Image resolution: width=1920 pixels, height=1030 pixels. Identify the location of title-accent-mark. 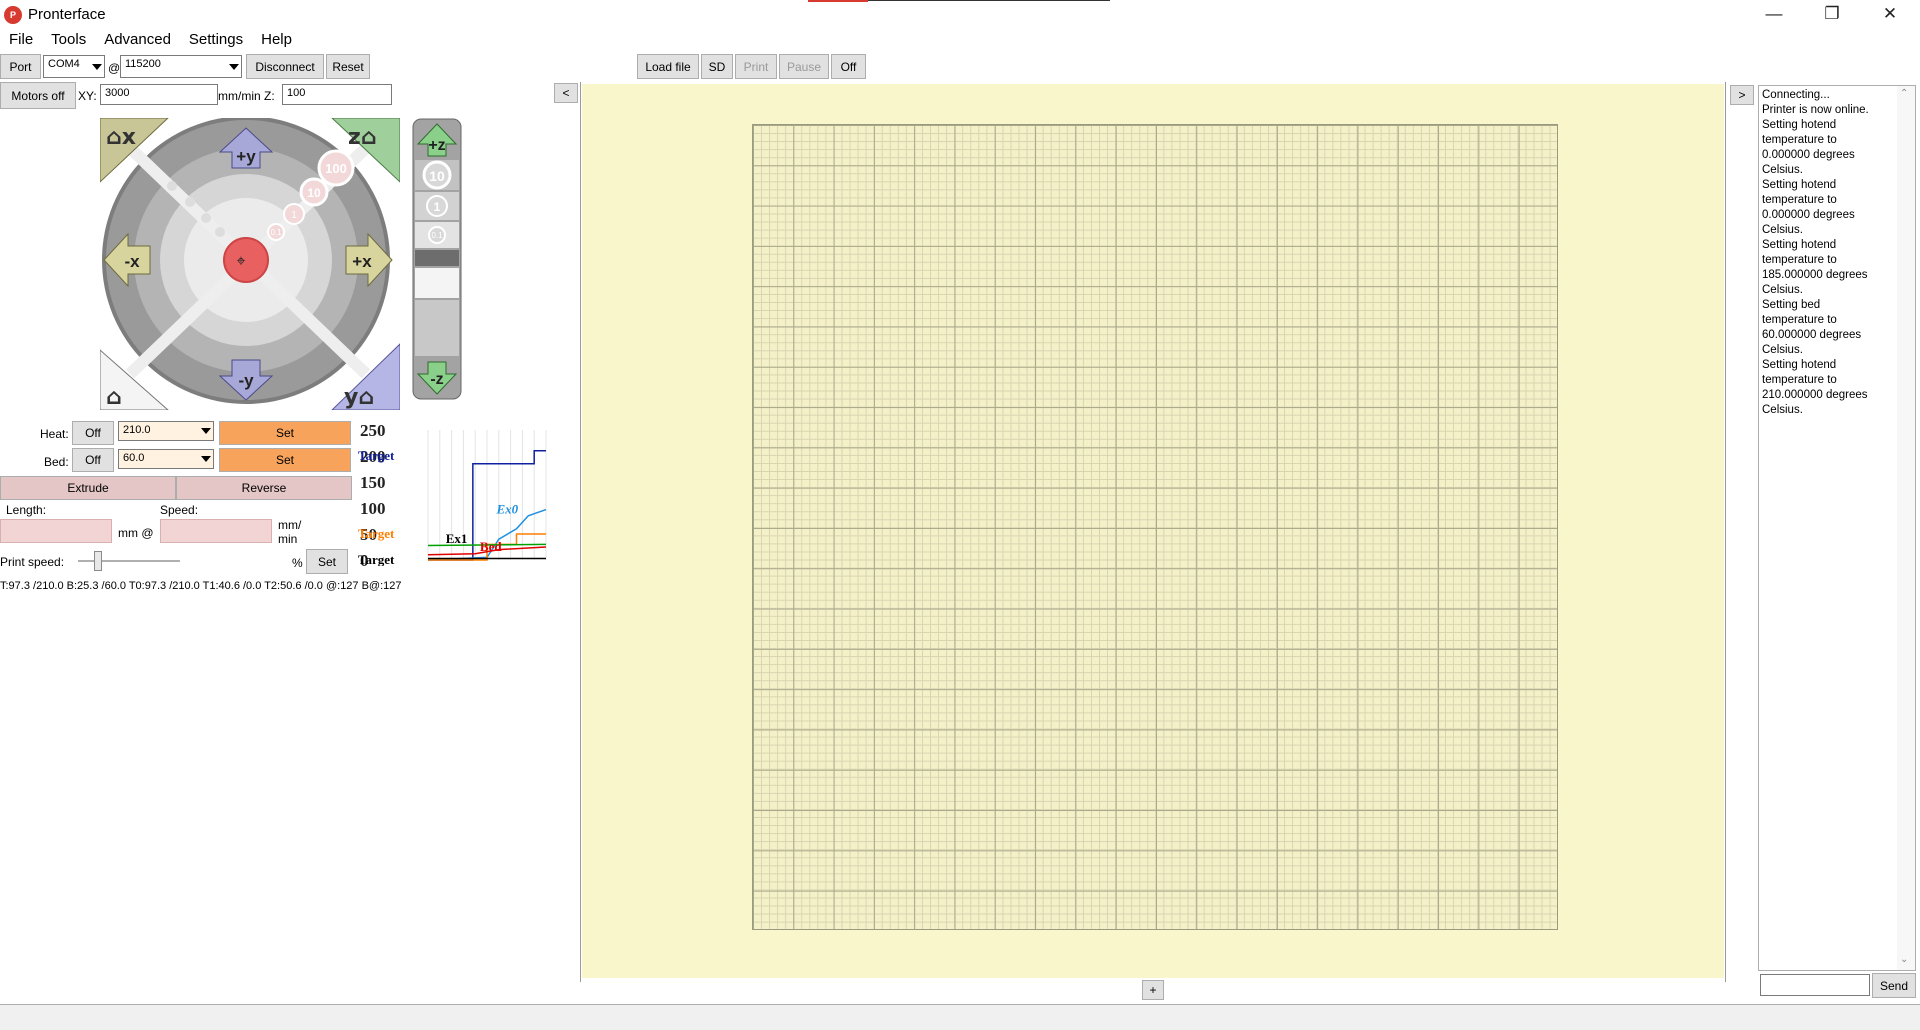
(838, 1).